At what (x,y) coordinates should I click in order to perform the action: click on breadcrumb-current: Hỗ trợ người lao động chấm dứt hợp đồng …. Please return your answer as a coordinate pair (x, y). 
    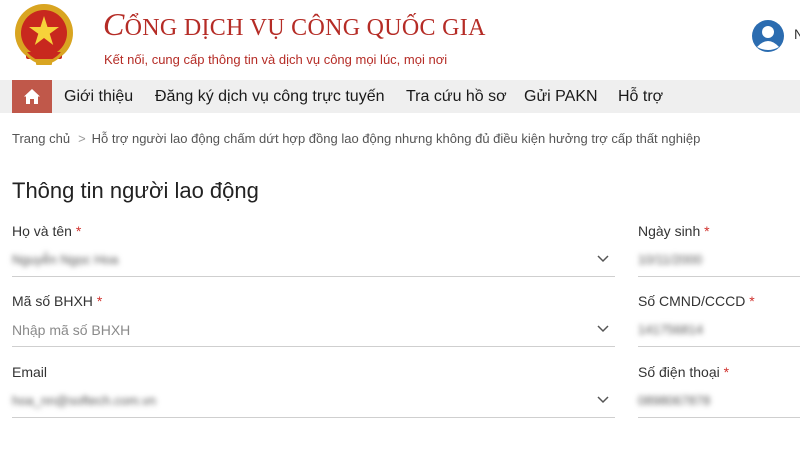
    Looking at the image, I should click on (396, 138).